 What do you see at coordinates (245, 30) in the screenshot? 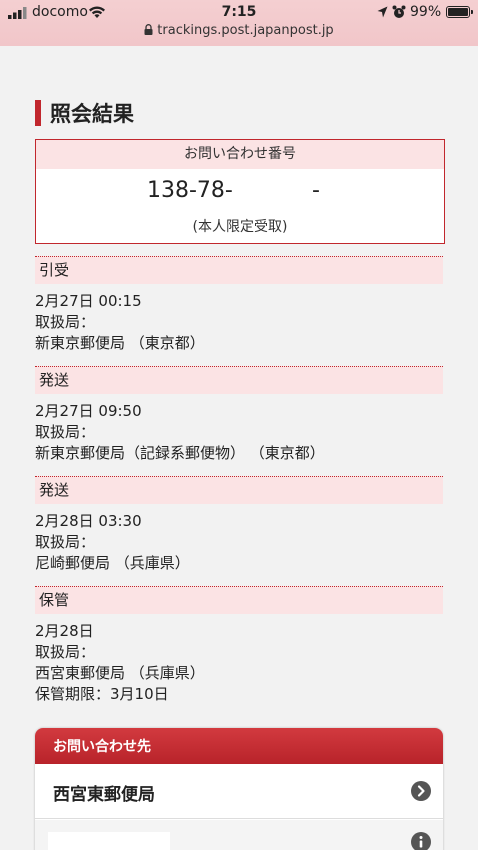
I see `url-text: trackings.post.japanpost.jp` at bounding box center [245, 30].